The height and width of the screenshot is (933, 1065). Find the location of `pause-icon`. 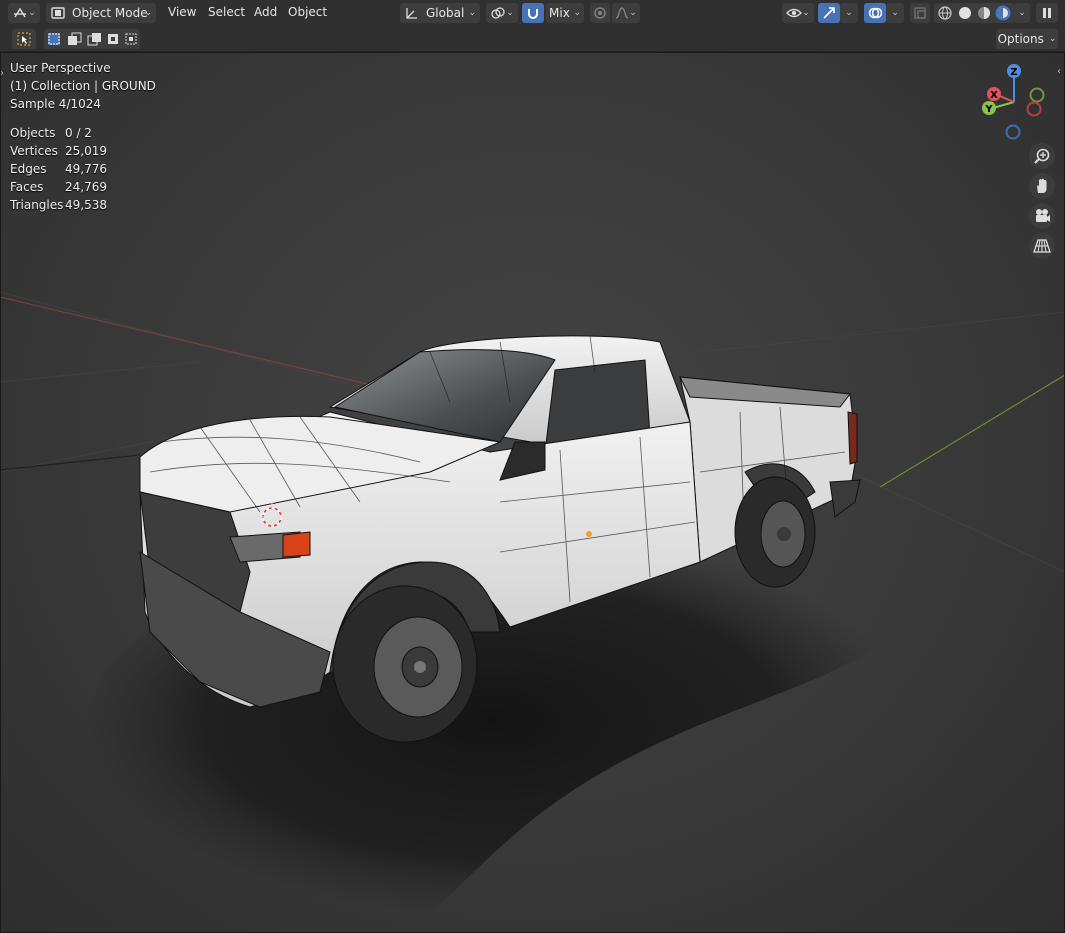

pause-icon is located at coordinates (1047, 13).